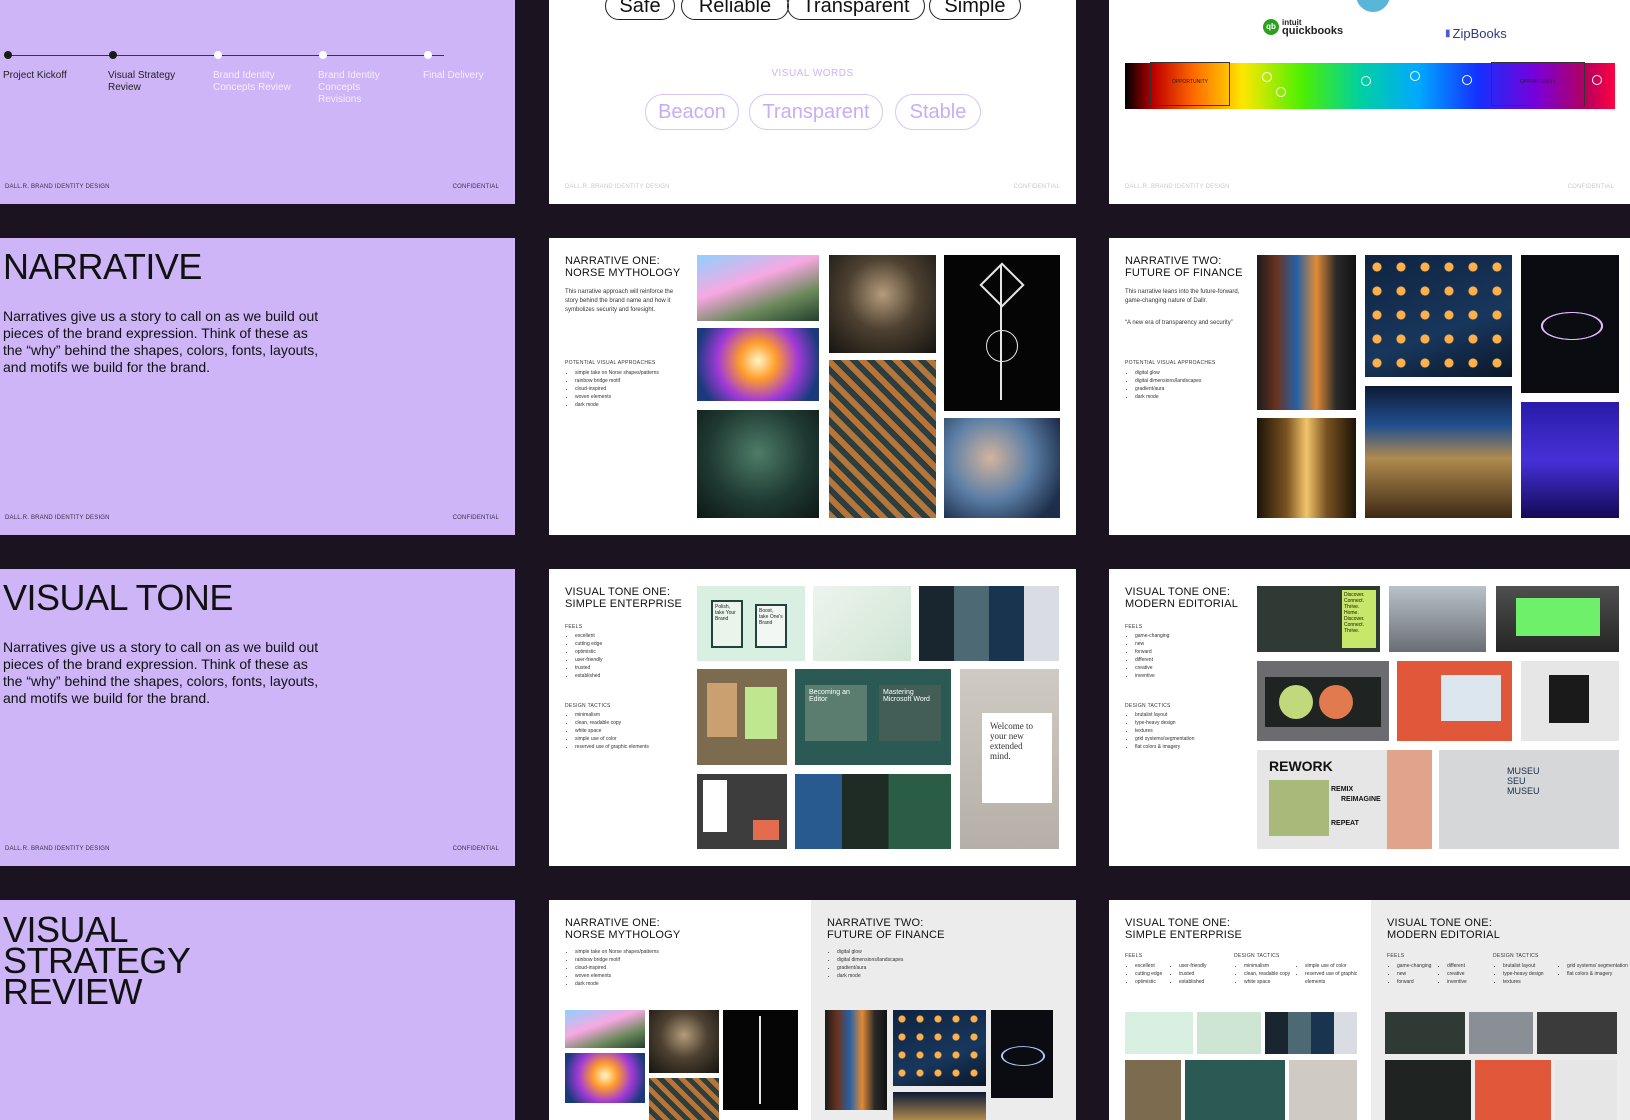 This screenshot has width=1630, height=1120. What do you see at coordinates (939, 1048) in the screenshot?
I see `thumb-network-image` at bounding box center [939, 1048].